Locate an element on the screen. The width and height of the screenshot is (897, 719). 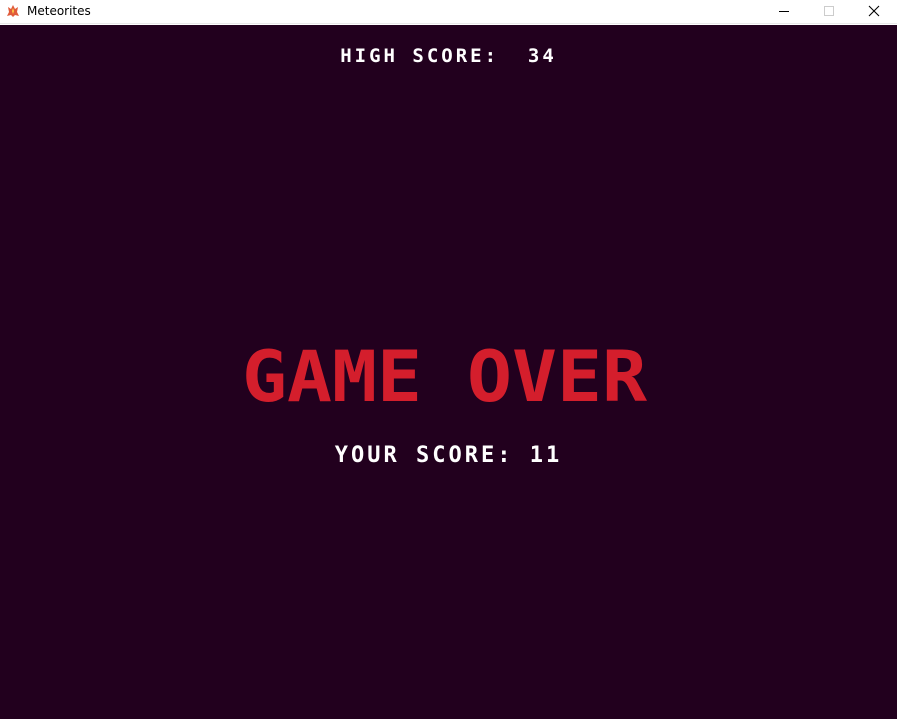
close-button is located at coordinates (874, 11).